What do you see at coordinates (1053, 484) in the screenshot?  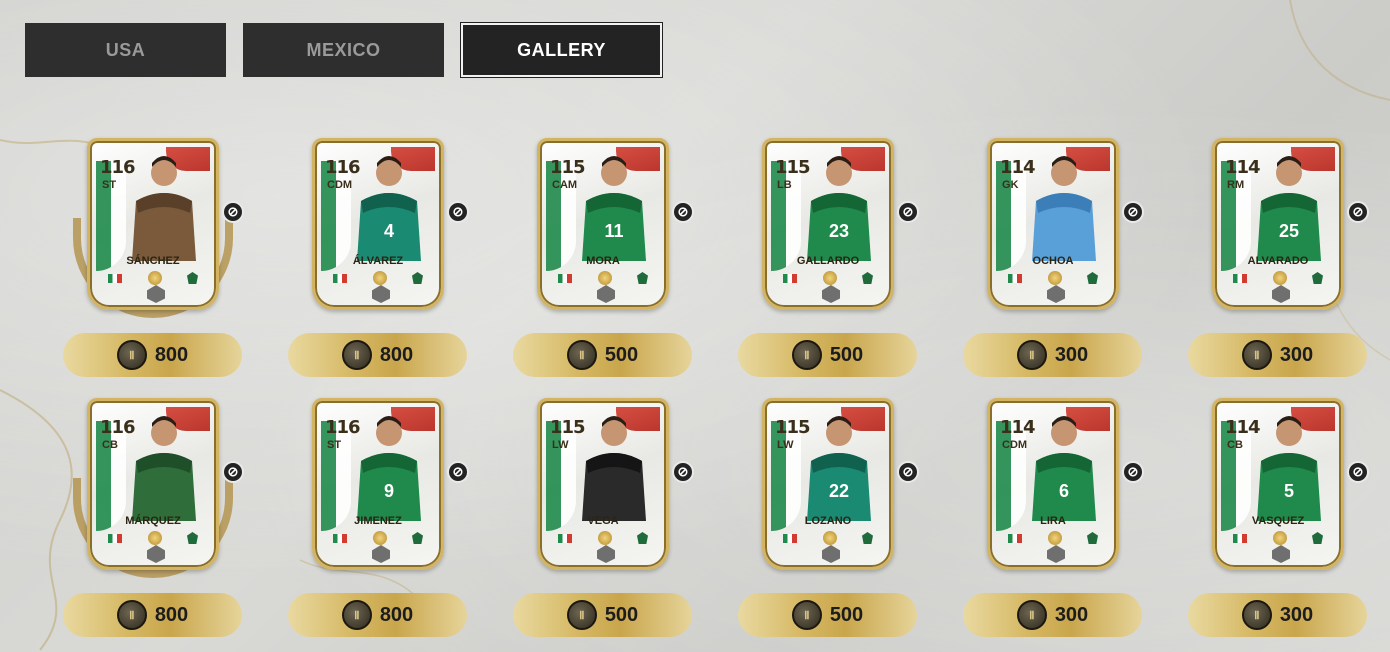 I see `player-card: 6 114 CDM LIRA` at bounding box center [1053, 484].